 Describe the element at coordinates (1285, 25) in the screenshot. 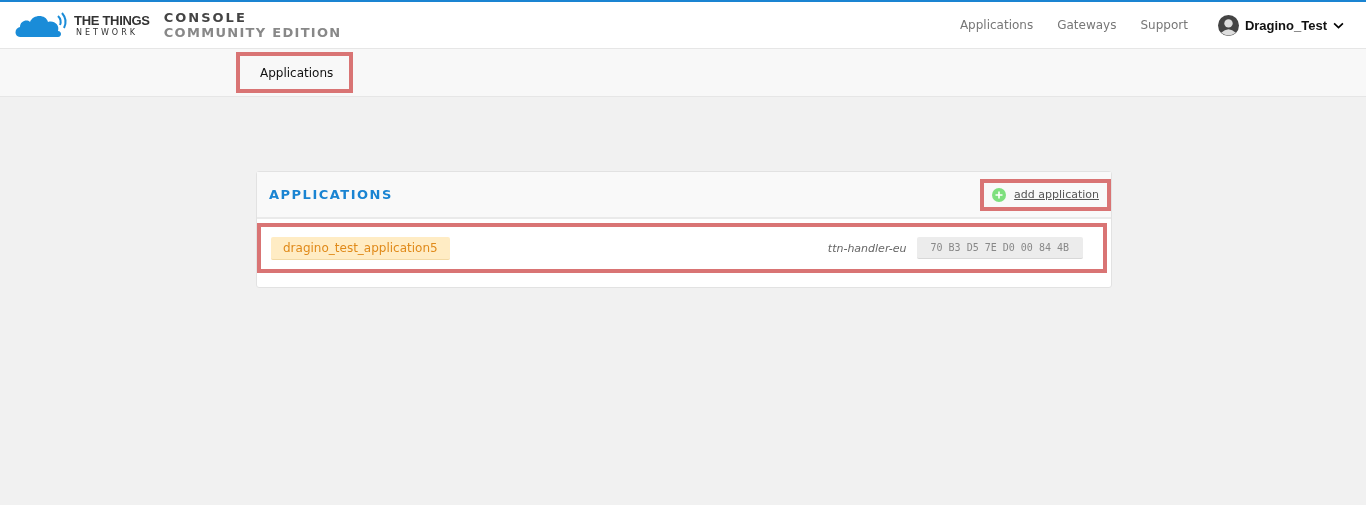

I see `user-menu: Dragino_Test` at that location.